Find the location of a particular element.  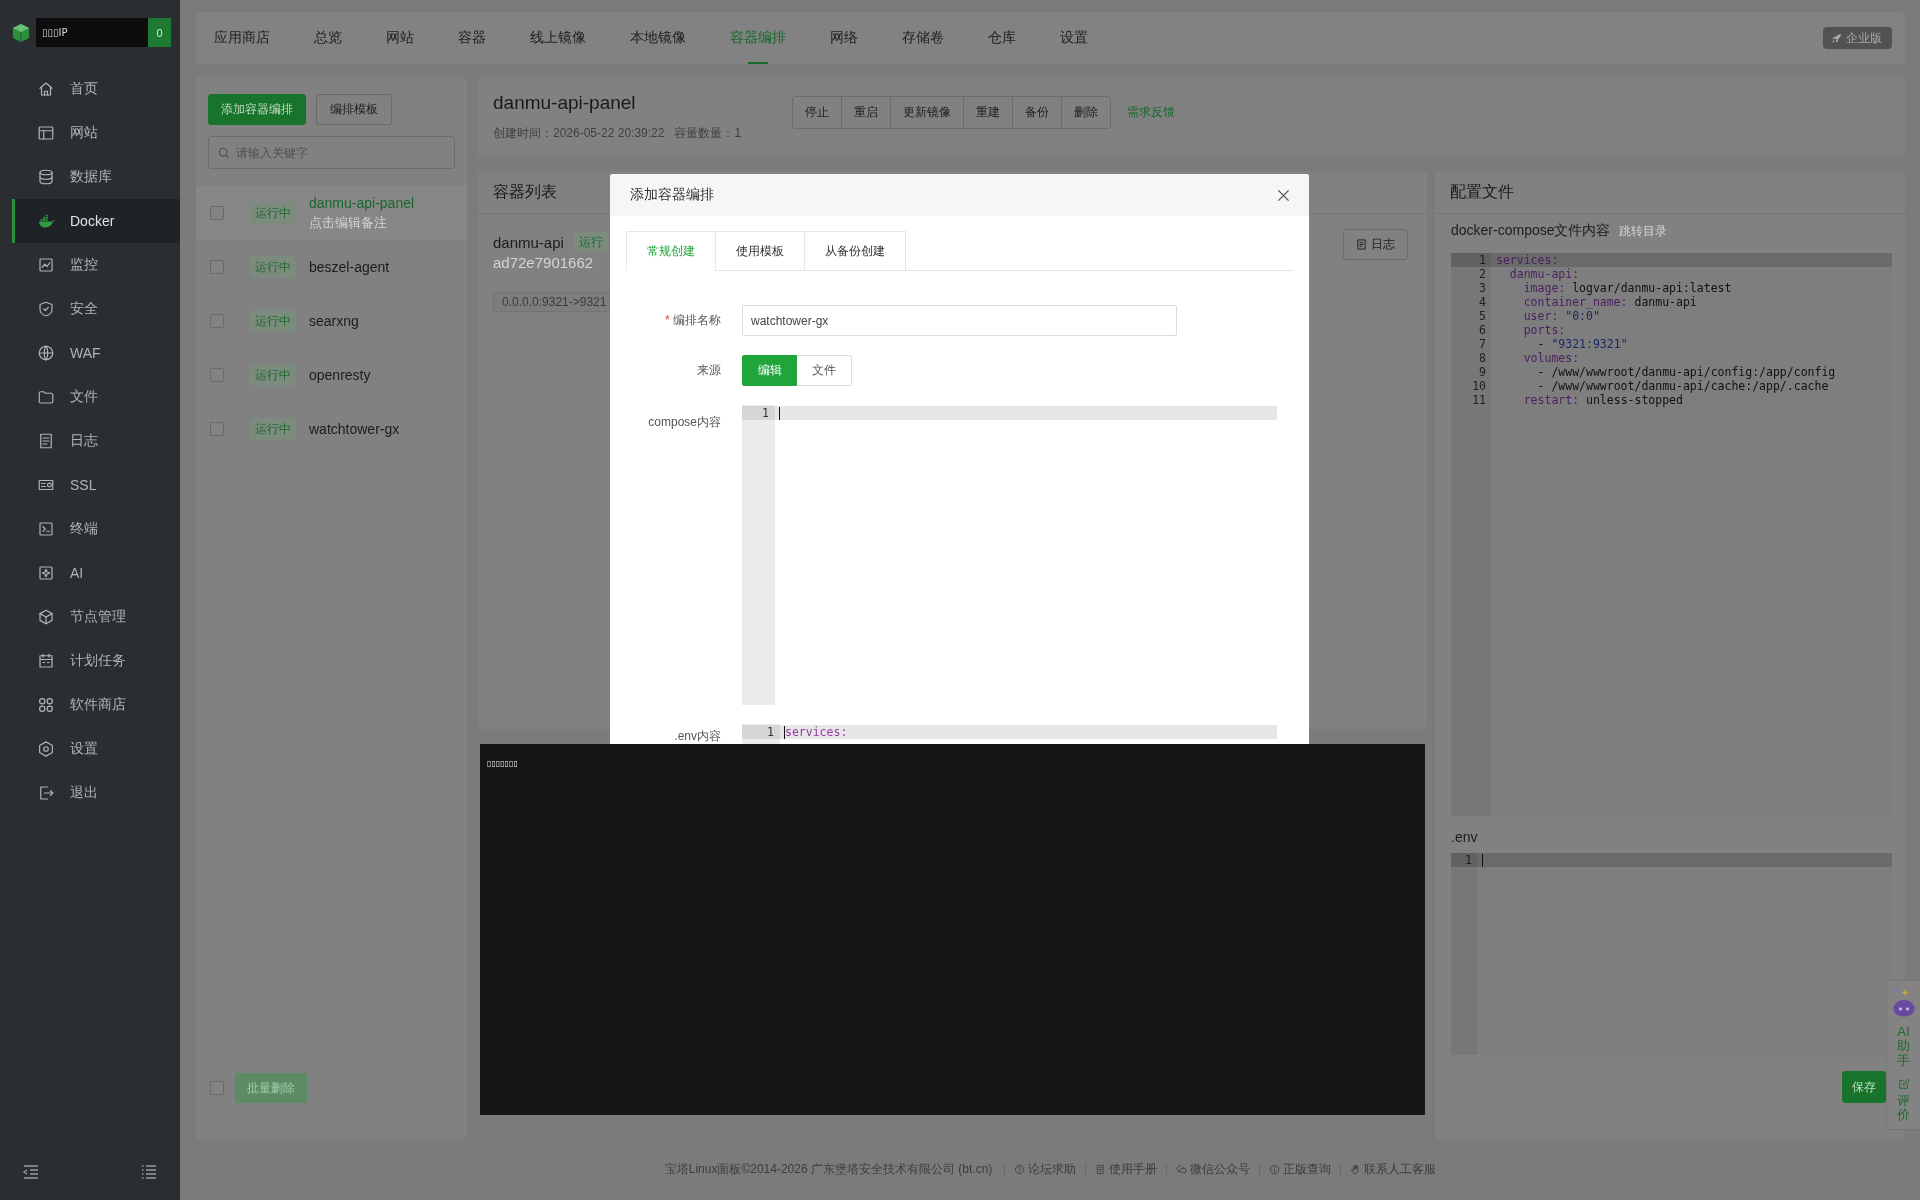

sidebar-item: 安全 is located at coordinates (96, 309).